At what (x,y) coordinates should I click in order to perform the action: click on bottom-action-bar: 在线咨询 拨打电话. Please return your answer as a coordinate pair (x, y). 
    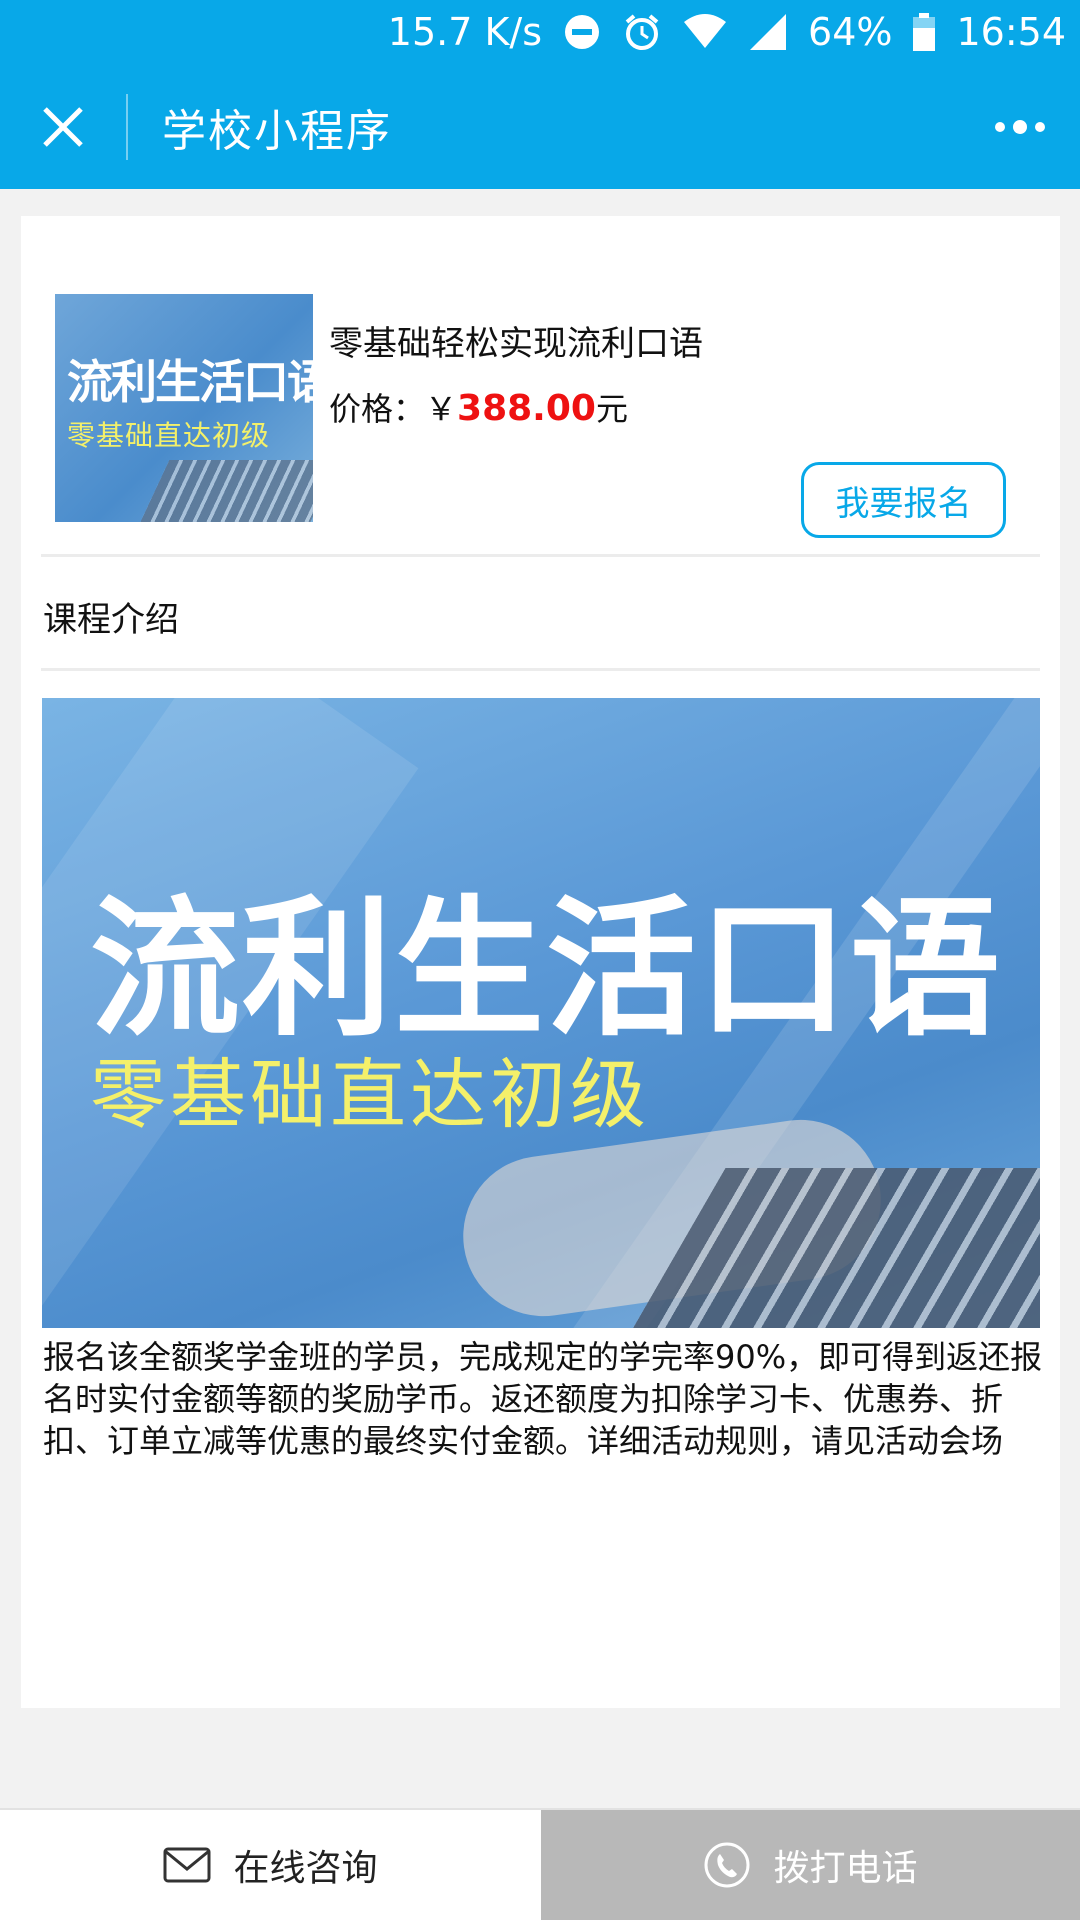
    Looking at the image, I should click on (540, 1864).